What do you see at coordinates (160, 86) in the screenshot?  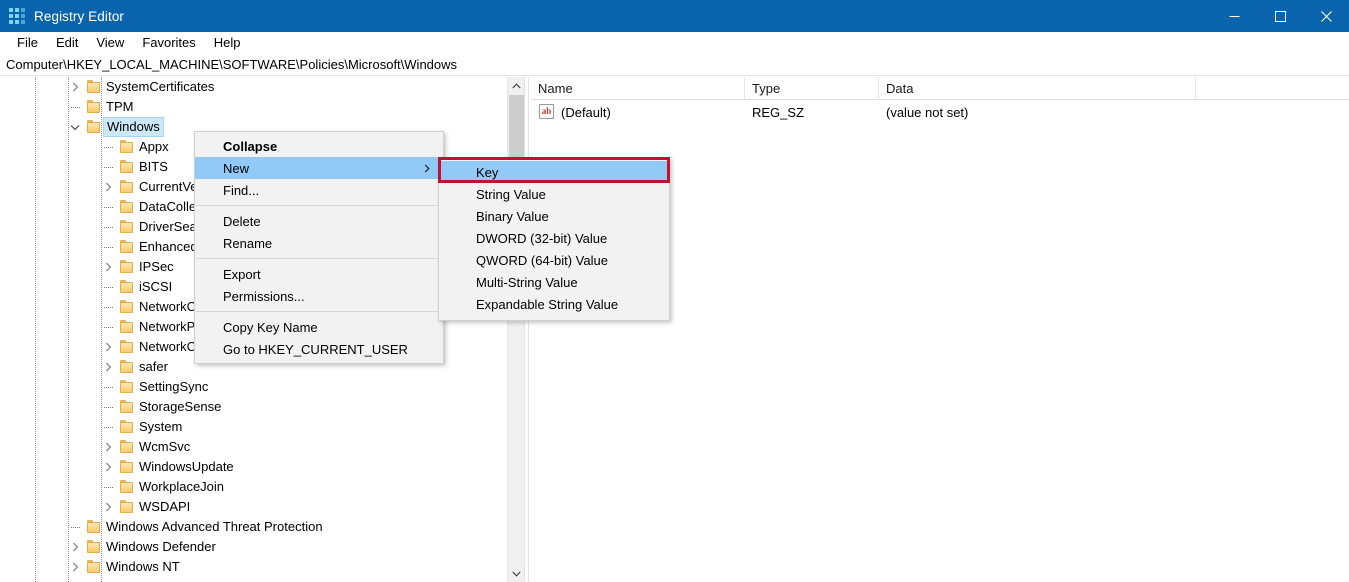 I see `tree-item-label: SystemCertificates` at bounding box center [160, 86].